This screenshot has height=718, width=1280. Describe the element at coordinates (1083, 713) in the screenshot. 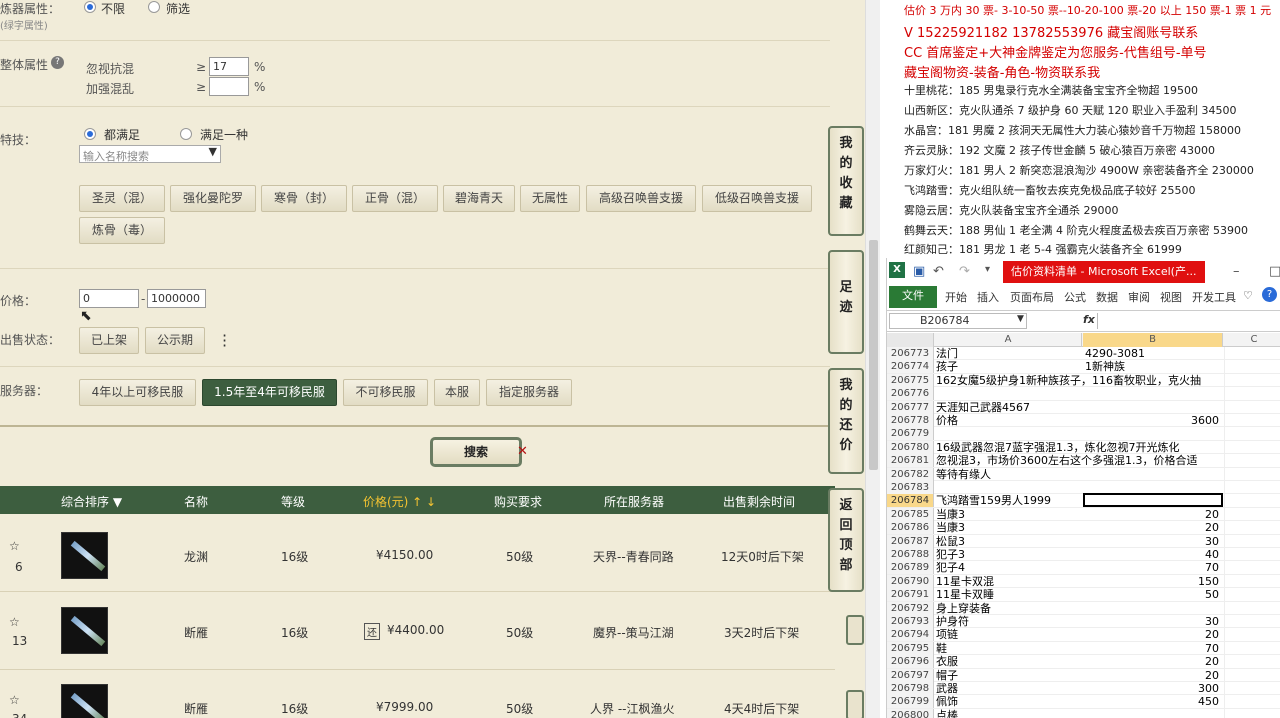

I see `sheet-row: 206800 点棒` at that location.